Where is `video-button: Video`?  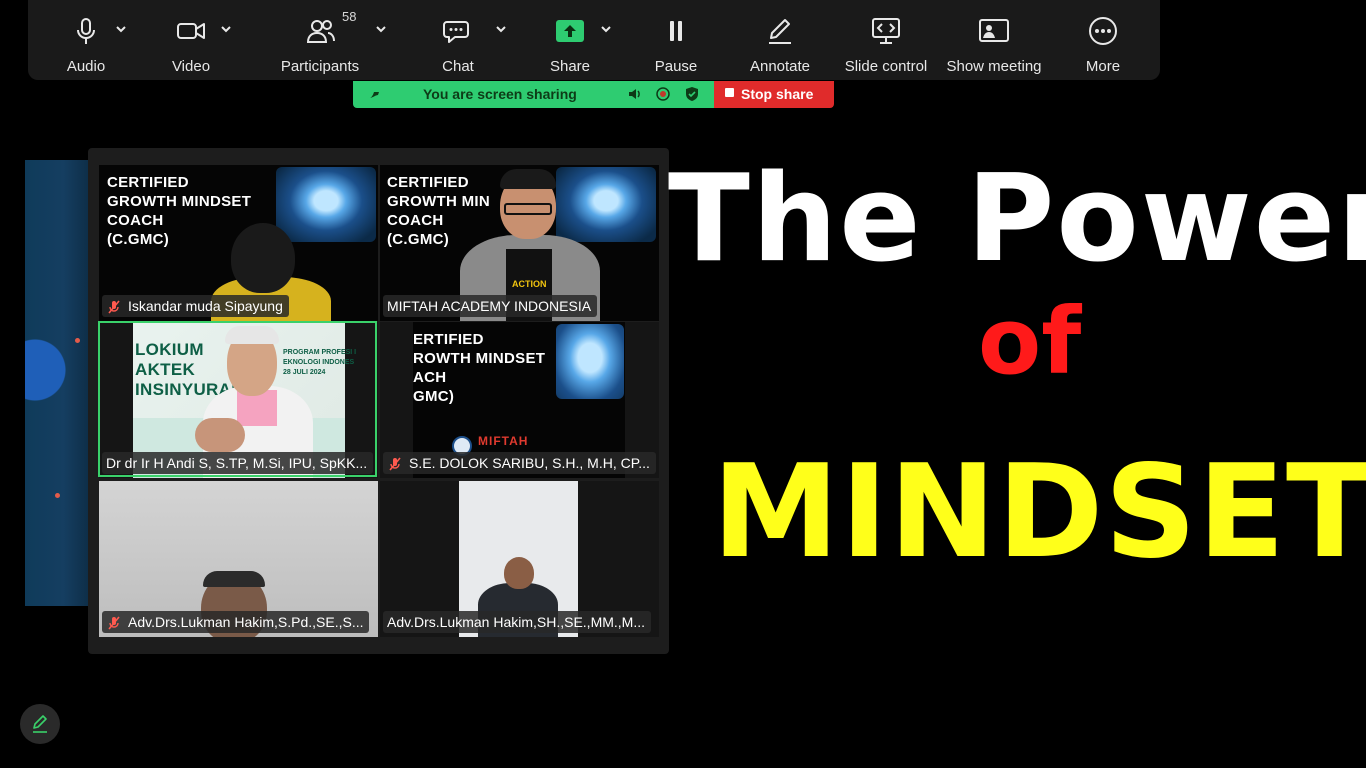 video-button: Video is located at coordinates (191, 40).